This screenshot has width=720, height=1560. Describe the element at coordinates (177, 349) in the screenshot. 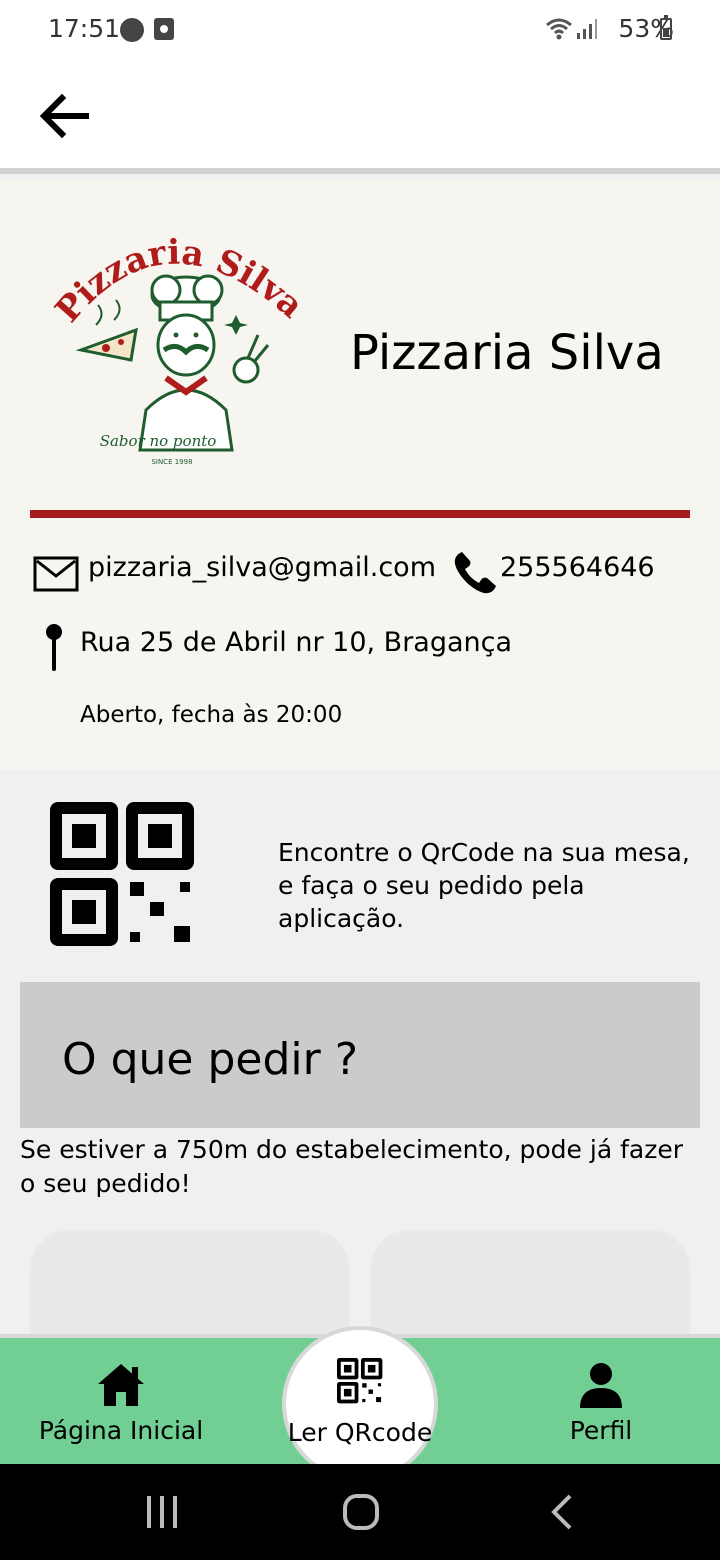

I see `restaurant-logo: Pizzaria Silva Sabor no ponto SINCE 1998` at that location.